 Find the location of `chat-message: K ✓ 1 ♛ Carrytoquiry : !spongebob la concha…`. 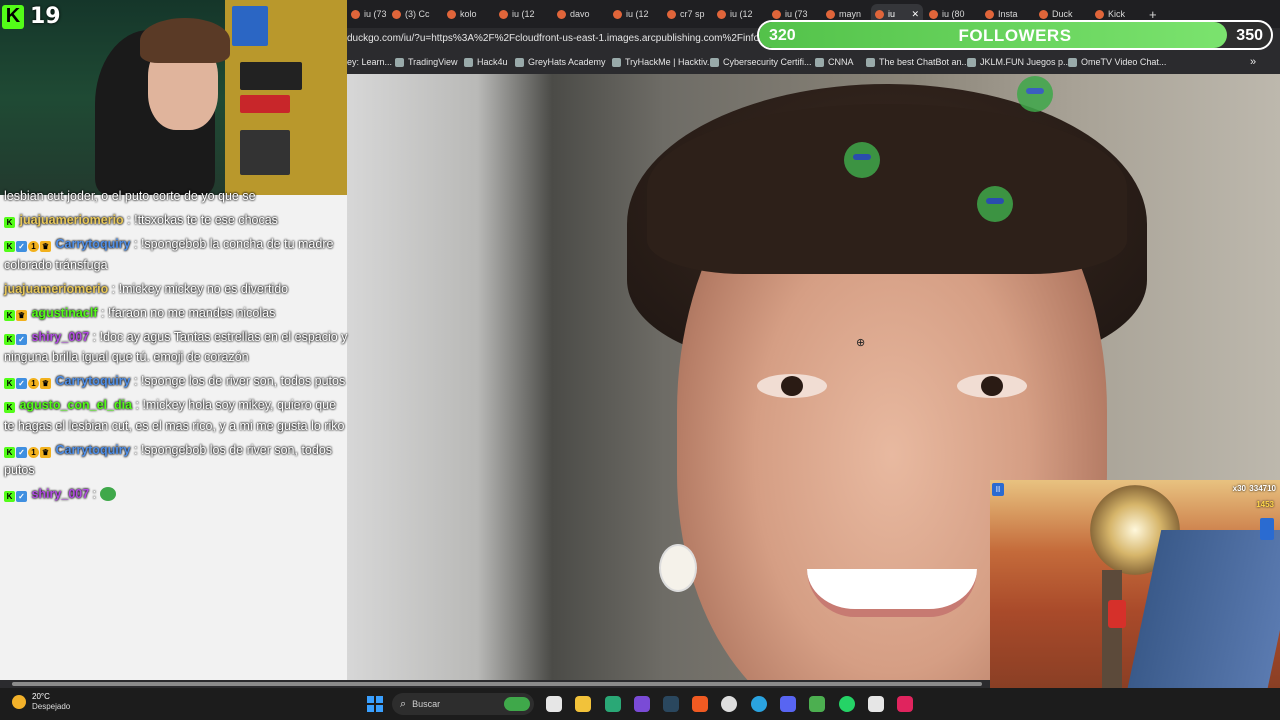

chat-message: K ✓ 1 ♛ Carrytoquiry : !spongebob la concha… is located at coordinates (169, 254).